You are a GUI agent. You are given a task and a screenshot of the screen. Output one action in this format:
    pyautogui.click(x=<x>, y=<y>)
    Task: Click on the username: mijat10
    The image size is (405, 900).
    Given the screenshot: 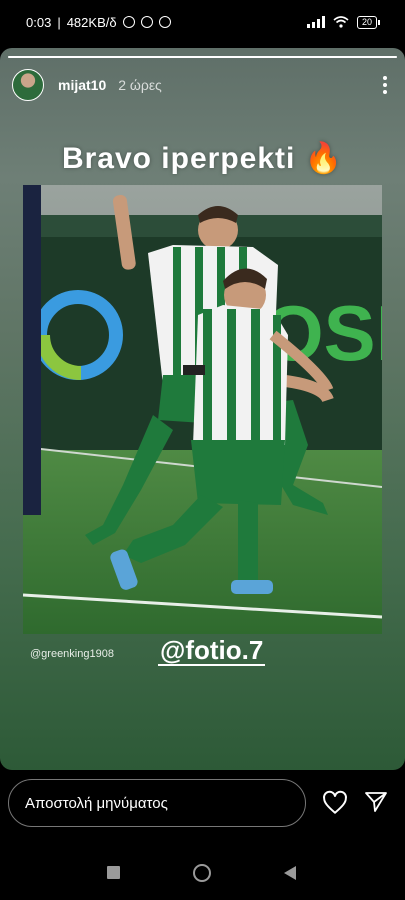 What is the action you would take?
    pyautogui.click(x=82, y=85)
    